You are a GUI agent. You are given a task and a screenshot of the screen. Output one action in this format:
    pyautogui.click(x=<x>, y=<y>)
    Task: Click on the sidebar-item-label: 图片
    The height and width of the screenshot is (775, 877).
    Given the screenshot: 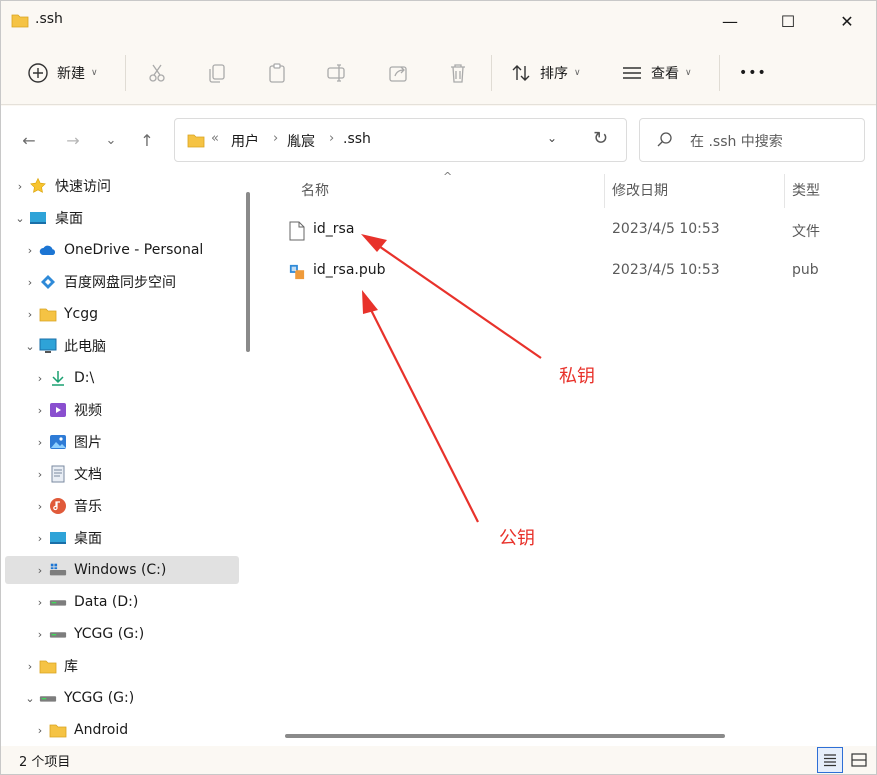 What is the action you would take?
    pyautogui.click(x=88, y=443)
    